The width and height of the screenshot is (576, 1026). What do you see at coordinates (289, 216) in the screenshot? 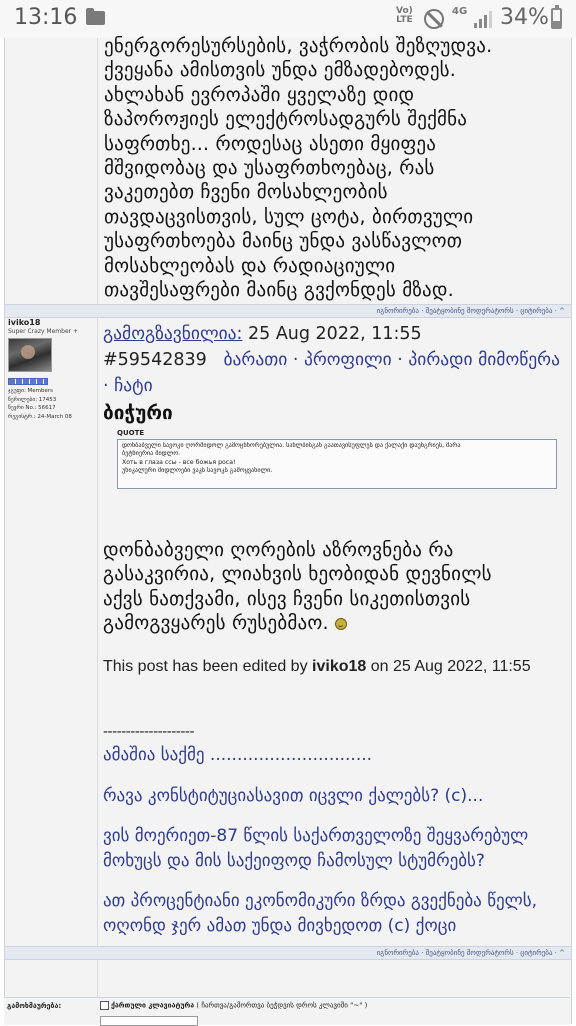
I see `previous-post-line: თავდაცვისთვის, სულ ცოტა, ბირთვული` at bounding box center [289, 216].